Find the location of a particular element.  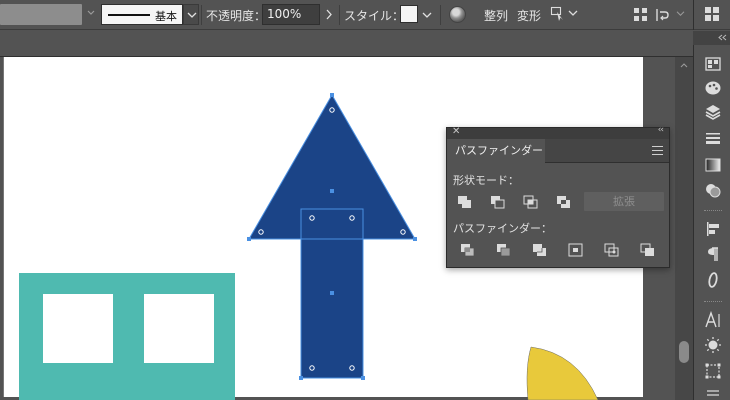

workspace-switcher-icon is located at coordinates (712, 14).